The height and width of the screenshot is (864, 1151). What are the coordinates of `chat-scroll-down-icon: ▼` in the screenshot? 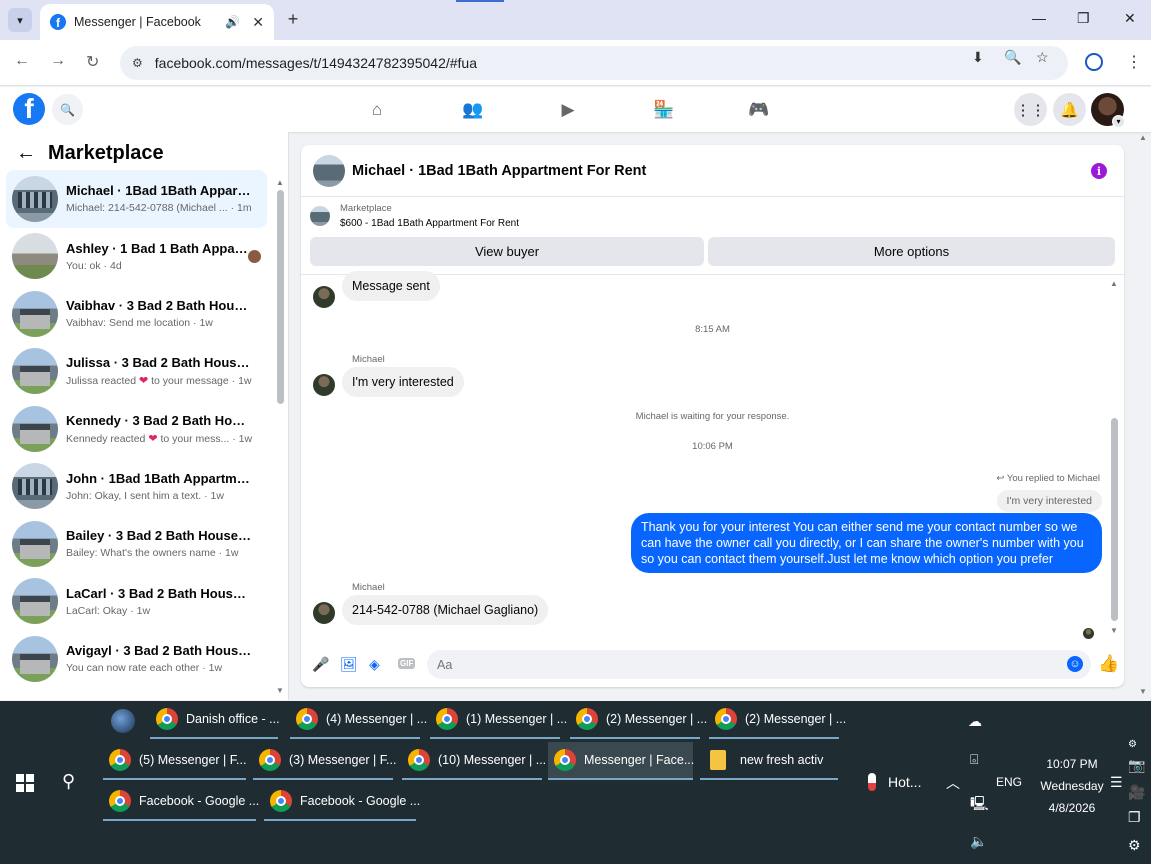 It's located at (1114, 630).